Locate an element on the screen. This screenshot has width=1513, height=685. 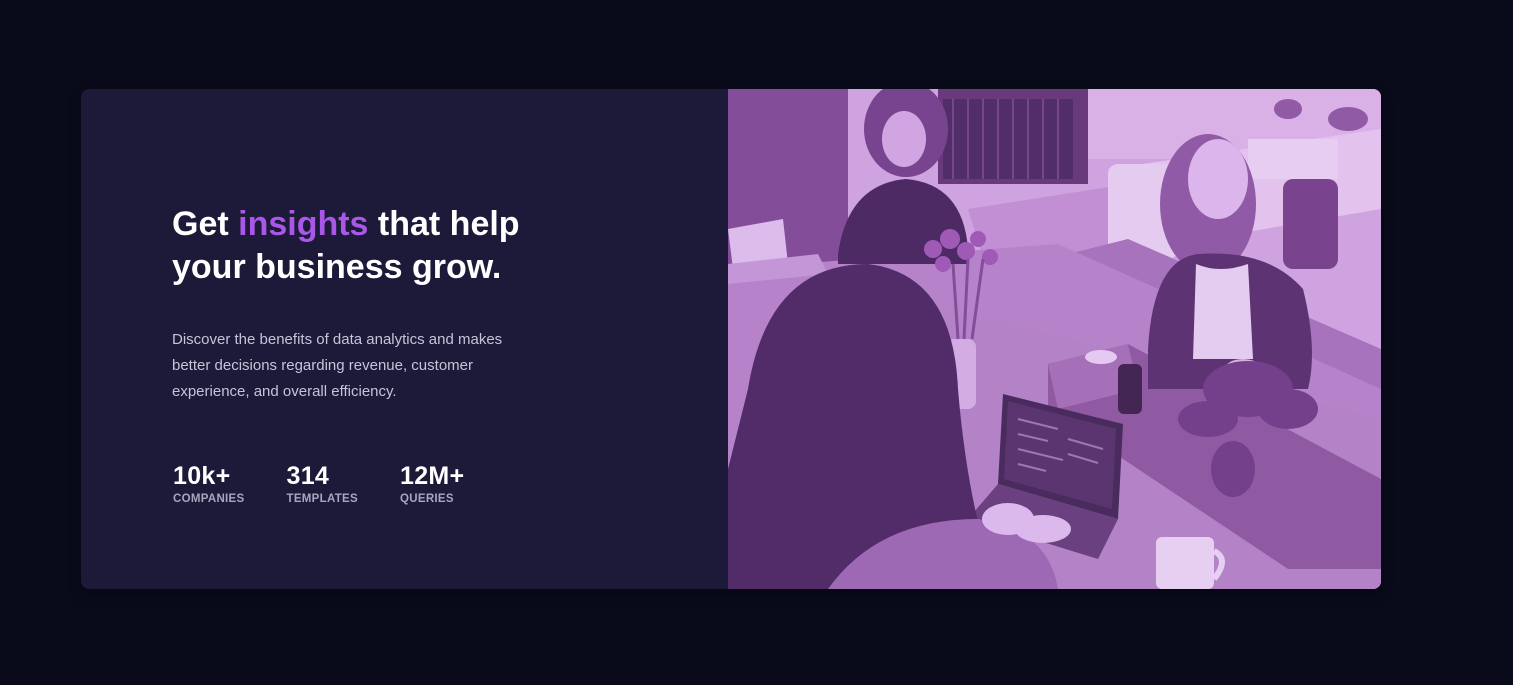
stat-label: COMPANIES is located at coordinates (209, 499).